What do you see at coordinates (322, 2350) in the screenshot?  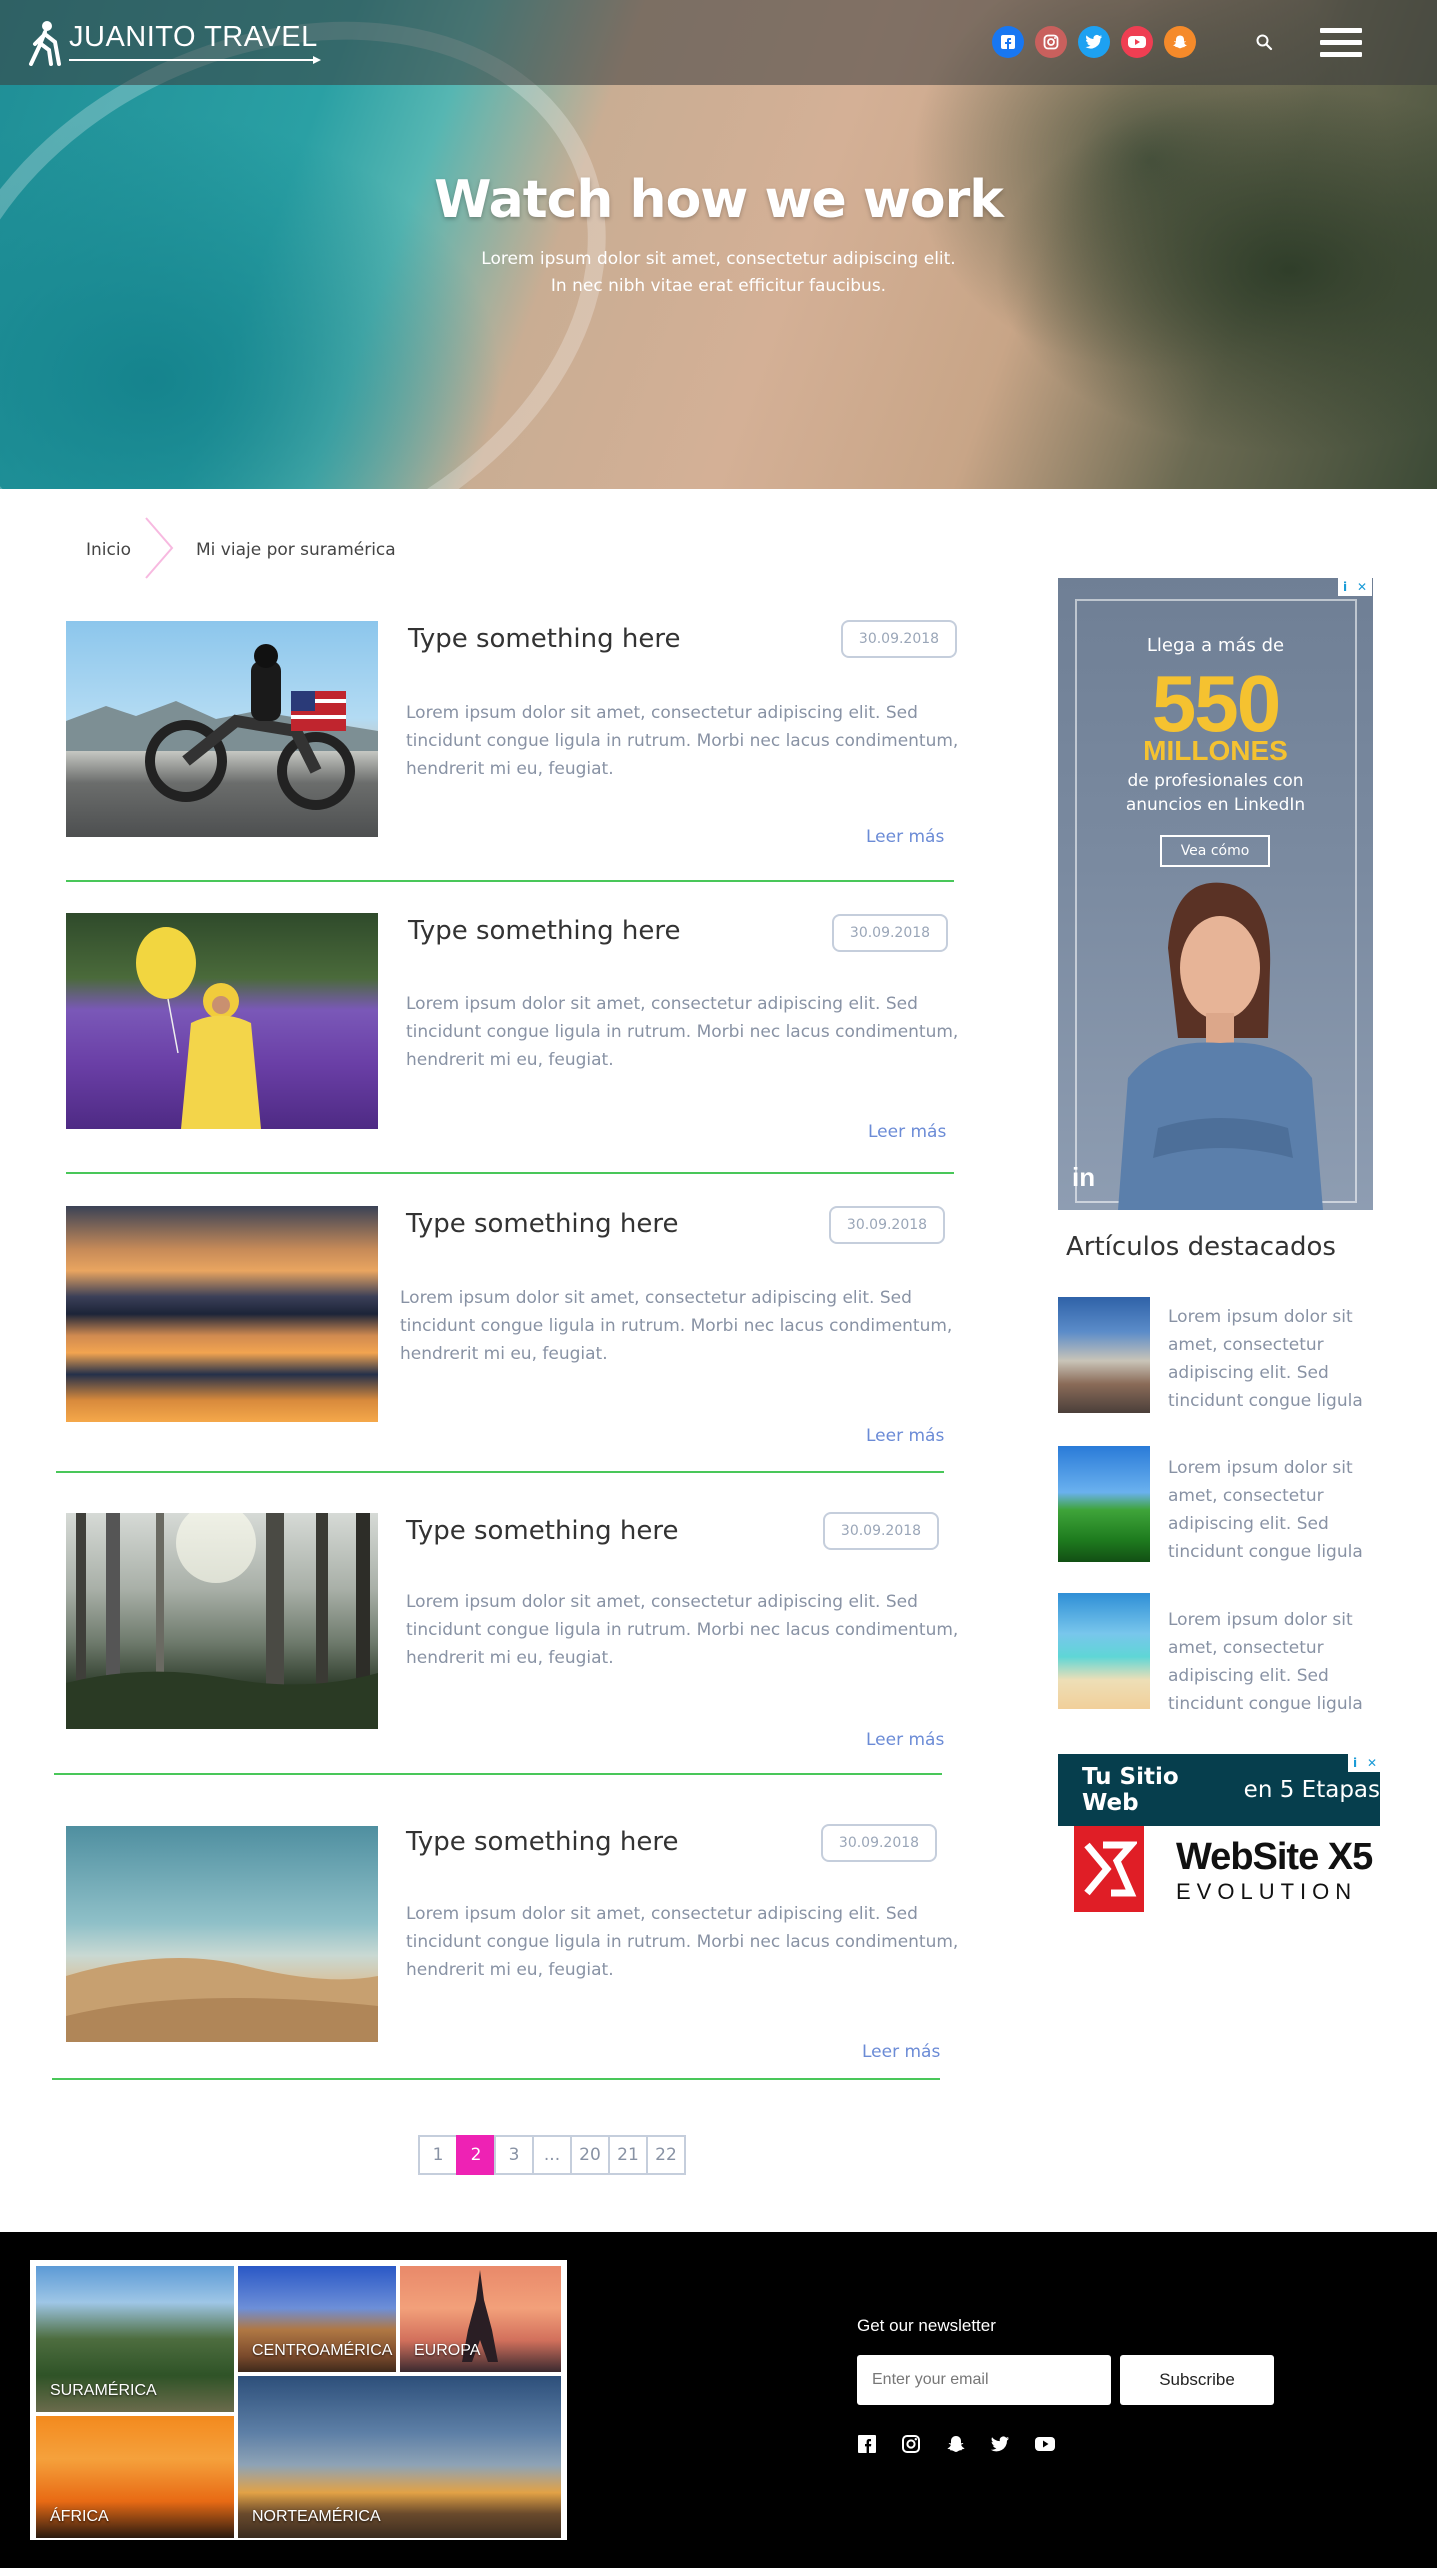 I see `region-label: CENTROAMÉRICA` at bounding box center [322, 2350].